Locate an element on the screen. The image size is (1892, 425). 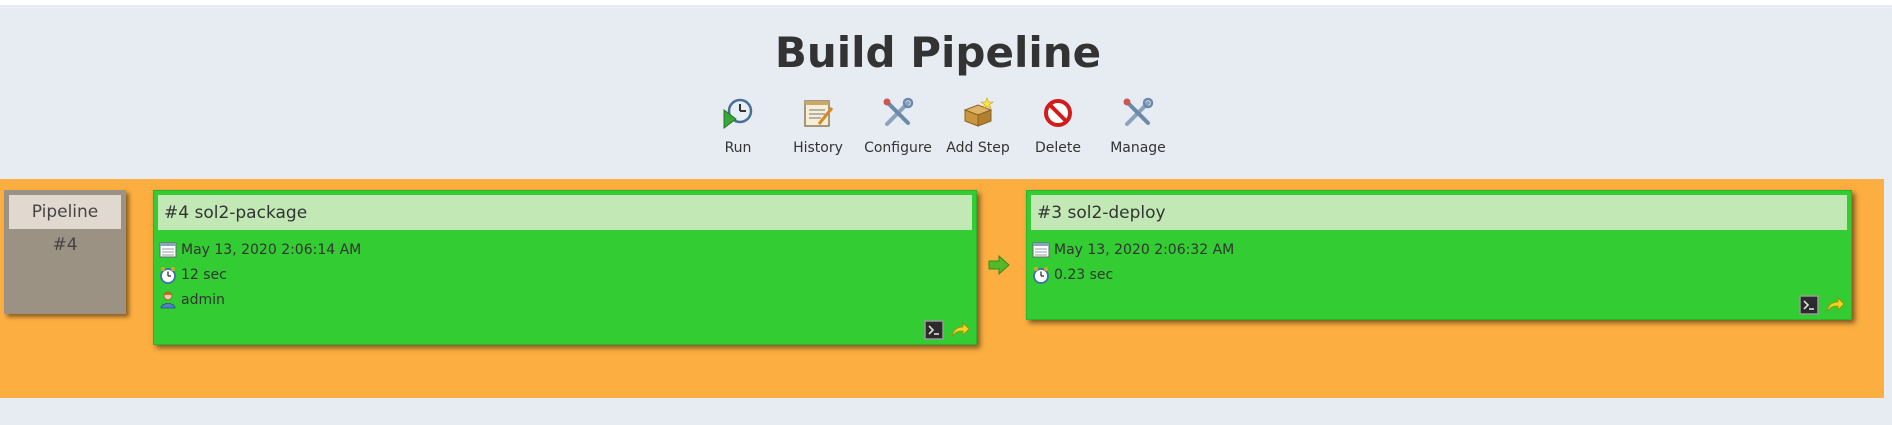
build-user: admin is located at coordinates (203, 299).